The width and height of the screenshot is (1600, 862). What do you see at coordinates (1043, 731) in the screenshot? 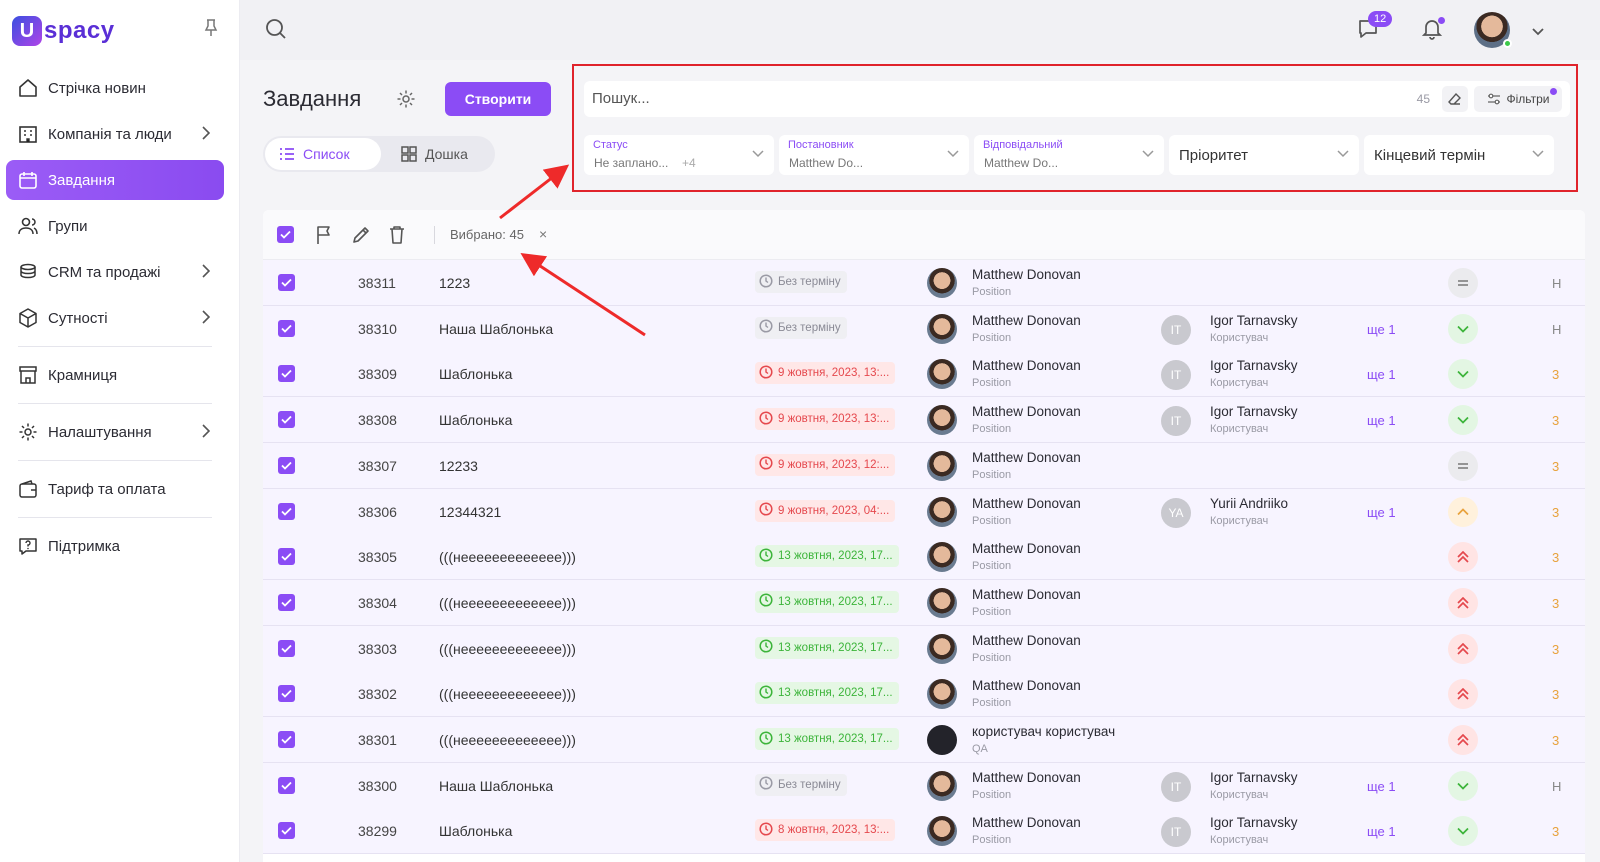
I see `creator-name: користувач користувач` at bounding box center [1043, 731].